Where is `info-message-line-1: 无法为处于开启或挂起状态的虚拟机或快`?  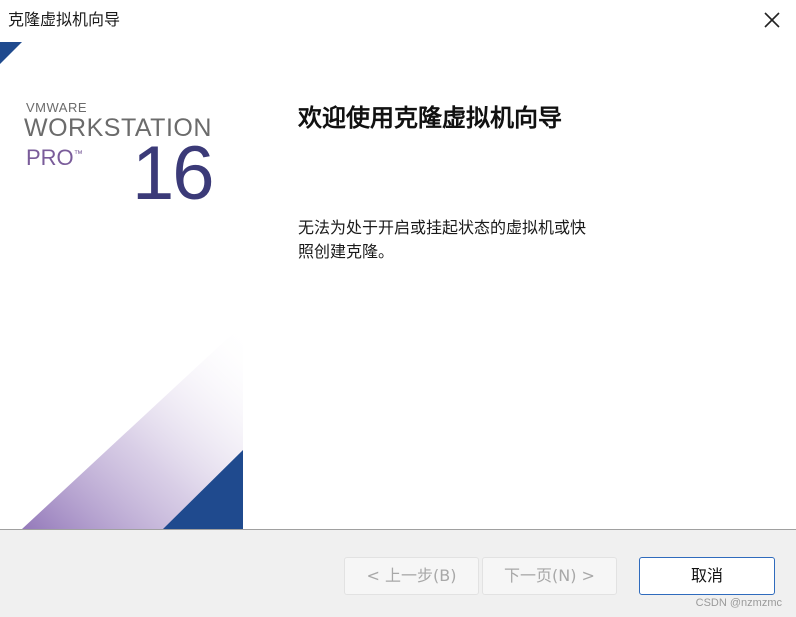
info-message-line-1: 无法为处于开启或挂起状态的虚拟机或快 is located at coordinates (442, 227).